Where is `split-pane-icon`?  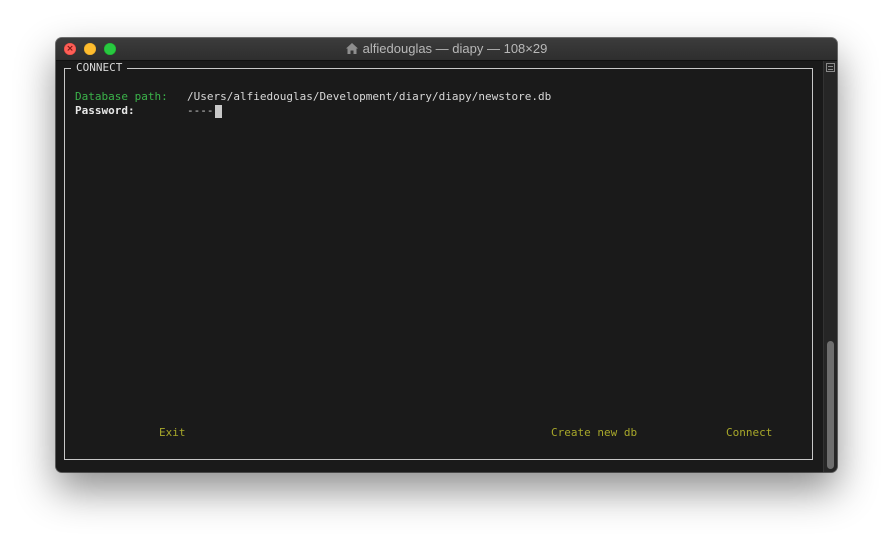
split-pane-icon is located at coordinates (830, 67).